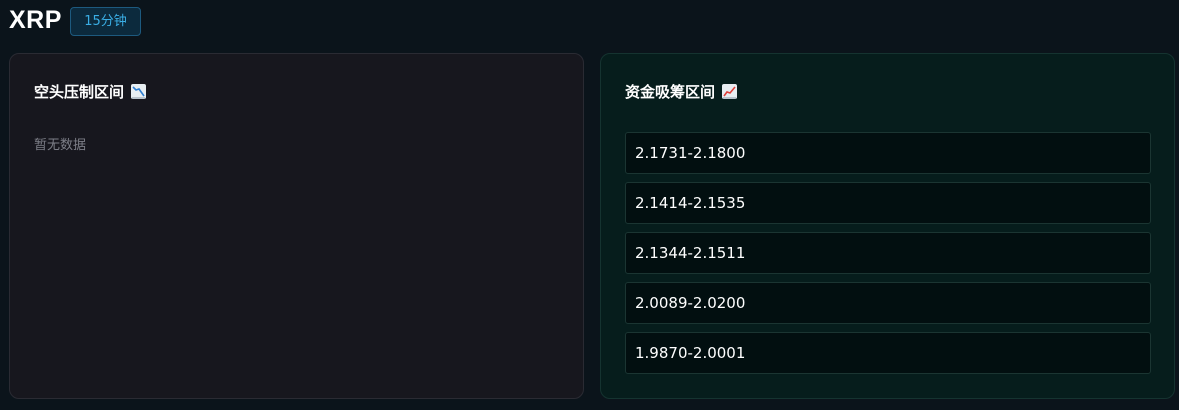 This screenshot has height=410, width=1179. What do you see at coordinates (888, 153) in the screenshot?
I see `zone-row: 2.1731-2.1800` at bounding box center [888, 153].